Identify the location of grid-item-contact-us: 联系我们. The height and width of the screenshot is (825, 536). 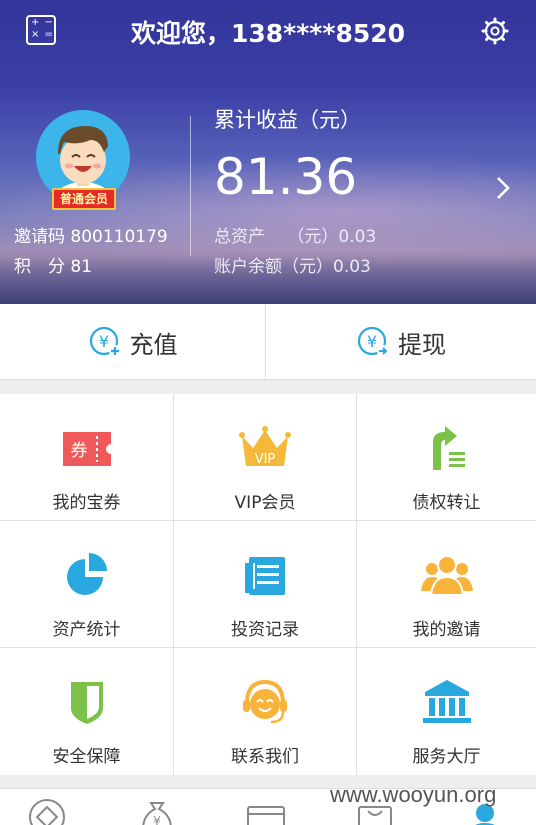
(265, 711).